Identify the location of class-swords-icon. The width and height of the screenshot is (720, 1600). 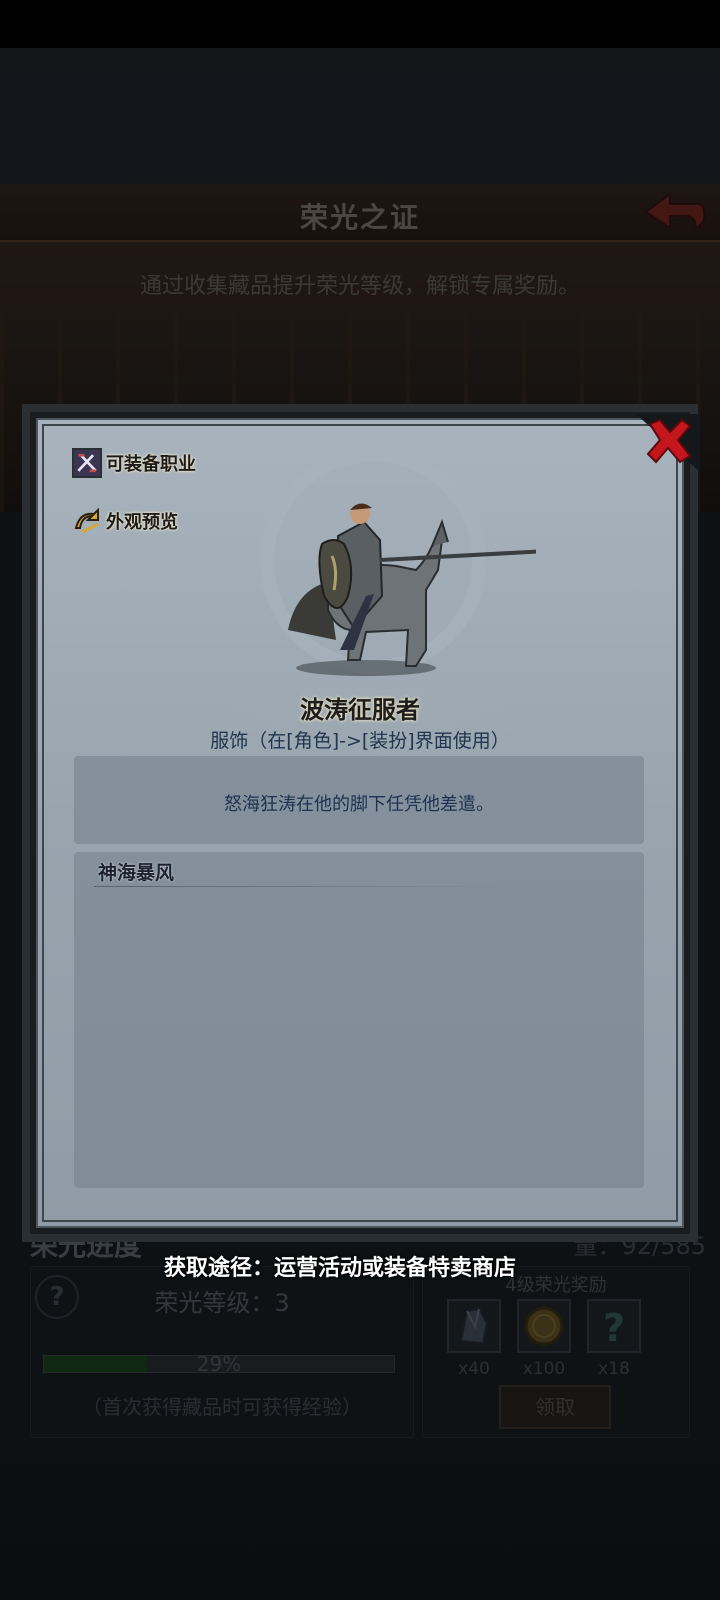
(87, 463).